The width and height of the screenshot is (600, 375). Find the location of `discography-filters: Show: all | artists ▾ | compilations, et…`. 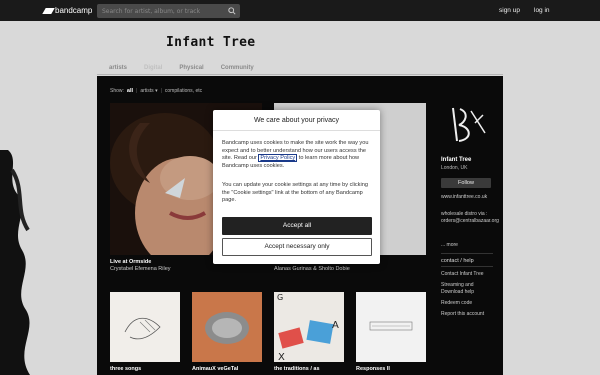

discography-filters: Show: all | artists ▾ | compilations, et… is located at coordinates (156, 91).